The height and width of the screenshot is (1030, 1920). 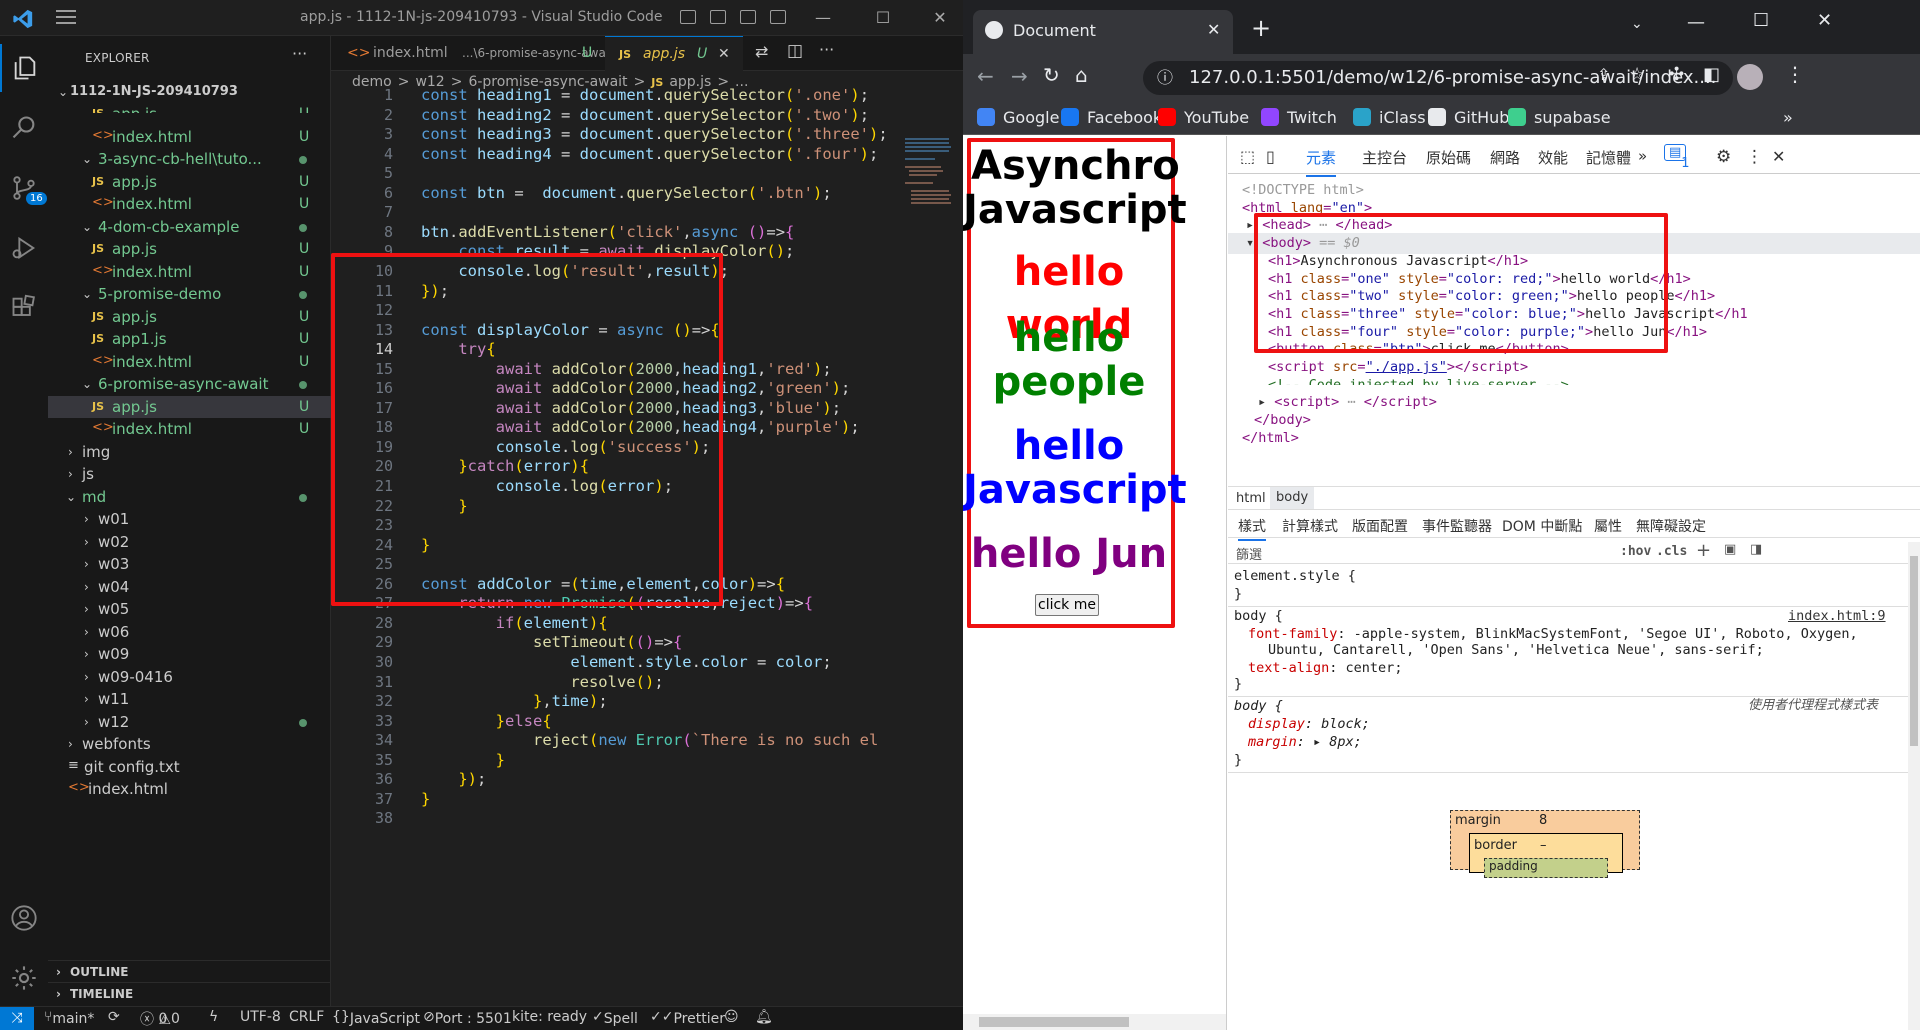 I want to click on element-state-icon: ▣, so click(x=1730, y=549).